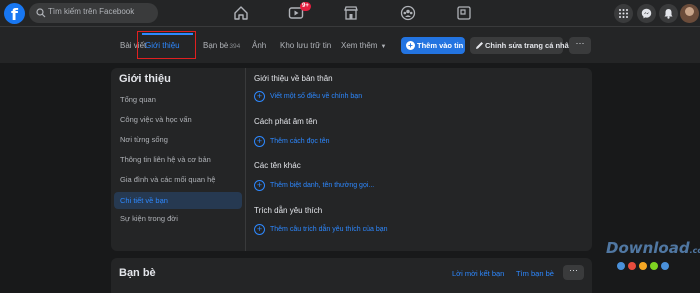 The image size is (700, 293). Describe the element at coordinates (91, 11) in the screenshot. I see `search-placeholder: Tìm kiếm trên Facebook` at that location.